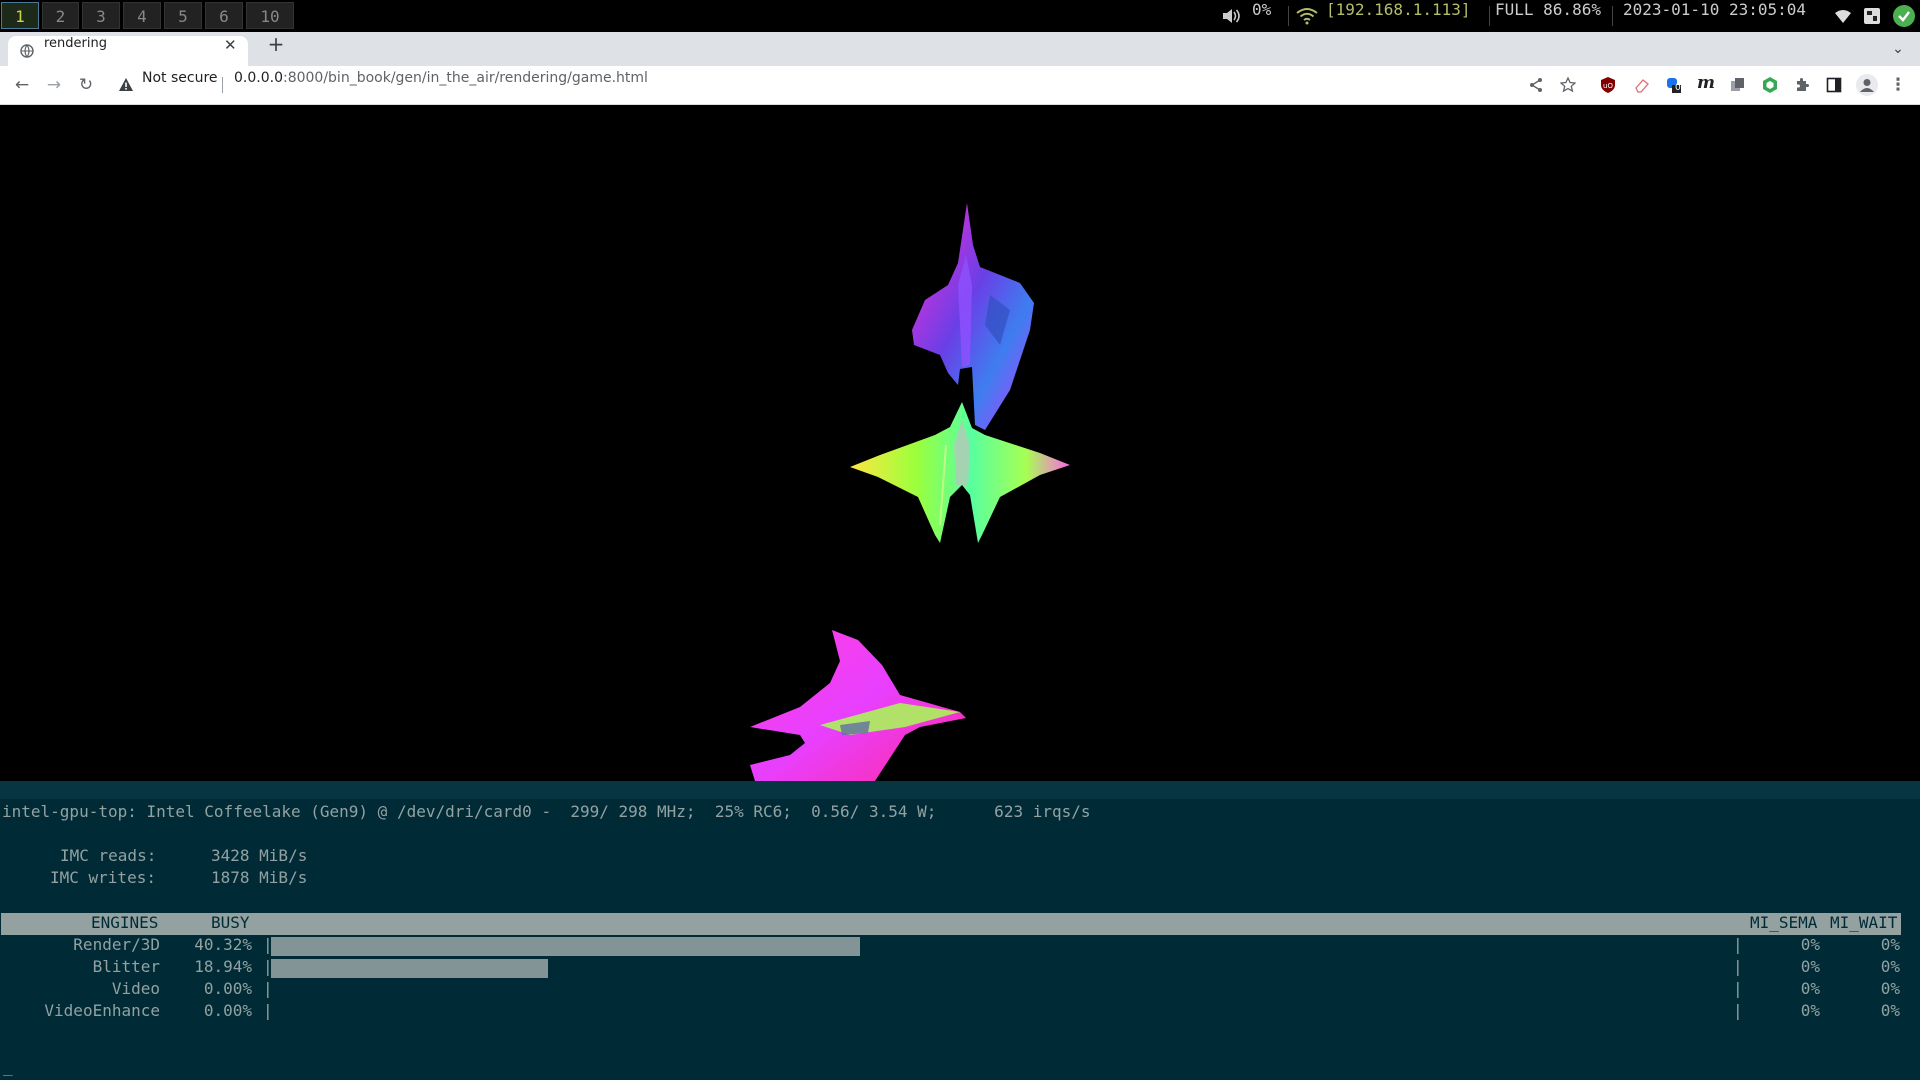 Image resolution: width=1920 pixels, height=1080 pixels. I want to click on kebab-menu-icon: ⋮, so click(1898, 85).